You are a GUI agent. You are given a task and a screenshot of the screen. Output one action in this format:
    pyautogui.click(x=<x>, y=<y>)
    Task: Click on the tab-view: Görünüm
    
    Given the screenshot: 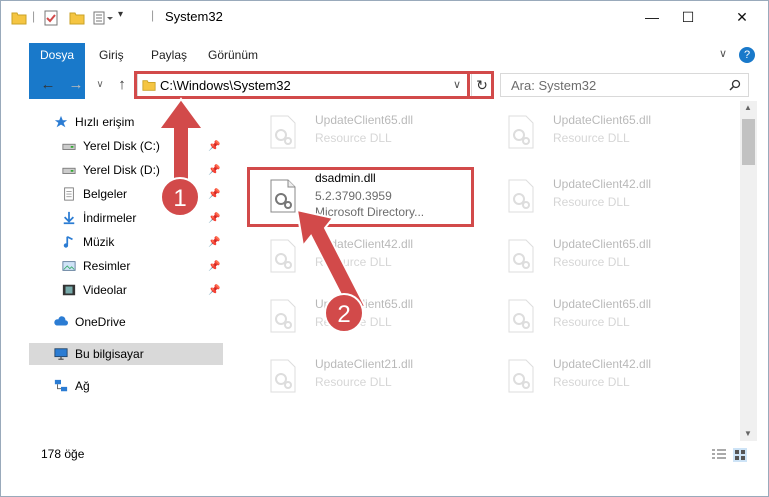 What is the action you would take?
    pyautogui.click(x=233, y=55)
    